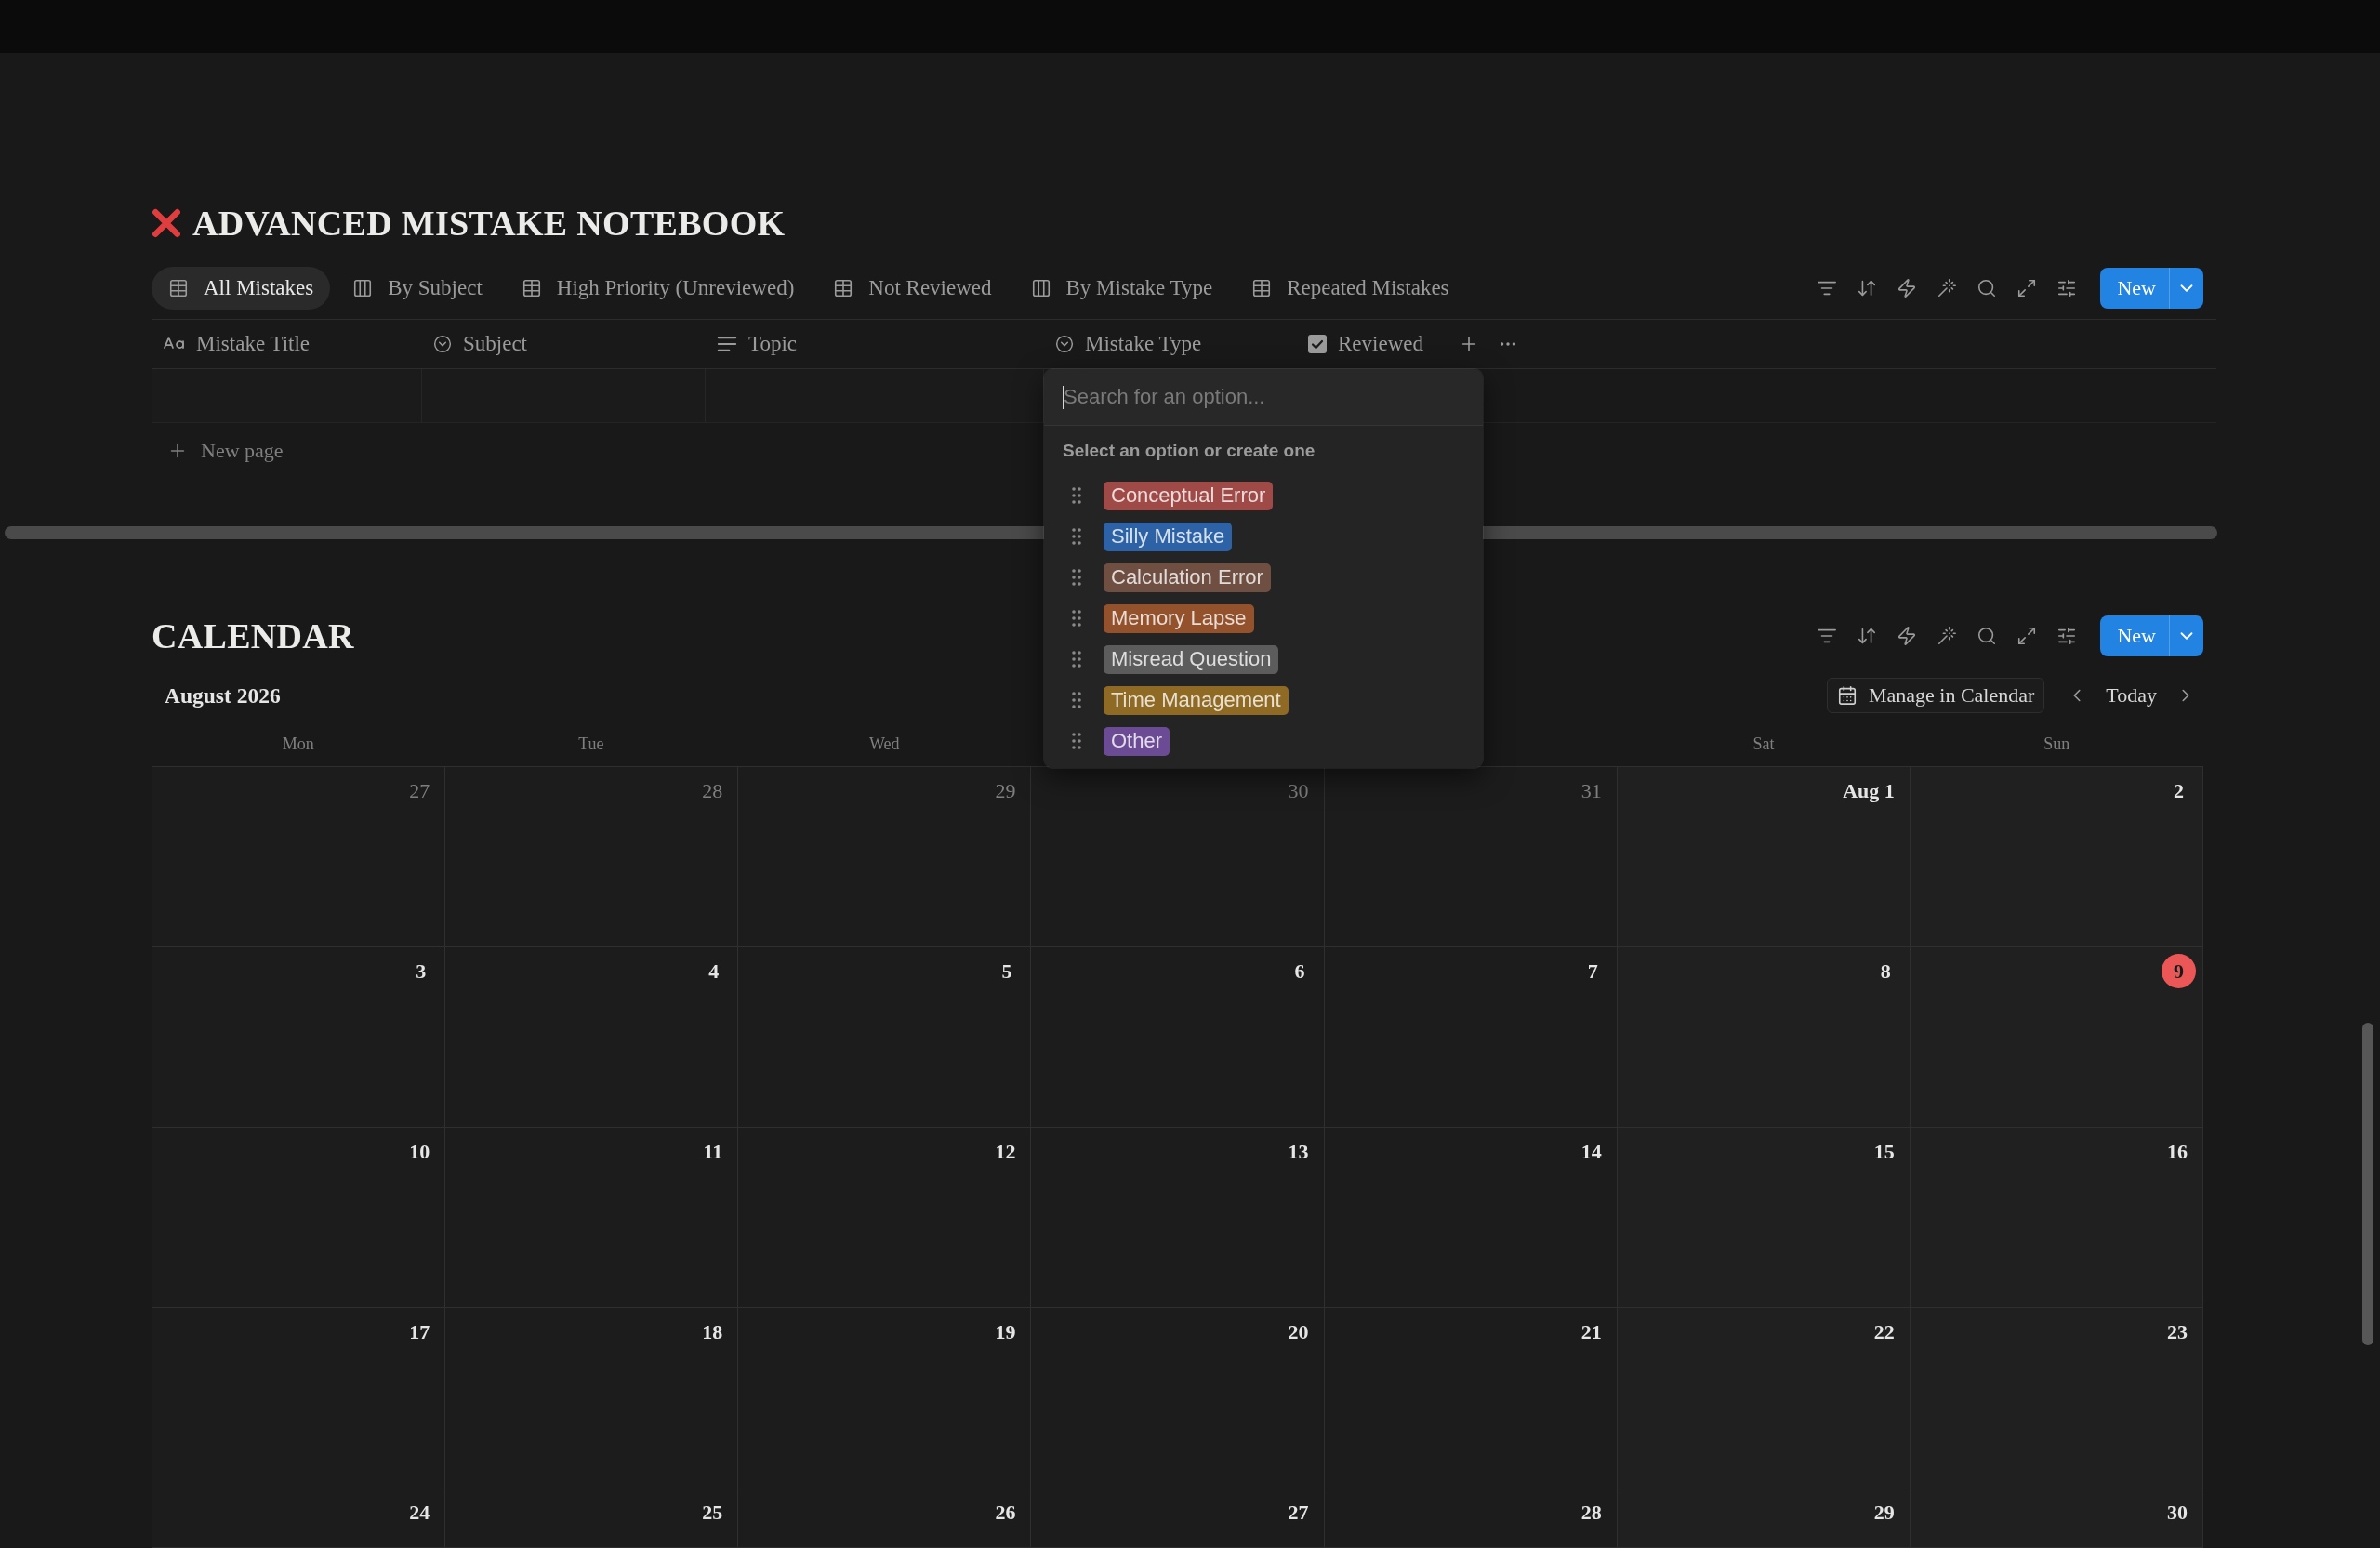  Describe the element at coordinates (884, 744) in the screenshot. I see `weekday-label: Wed` at that location.